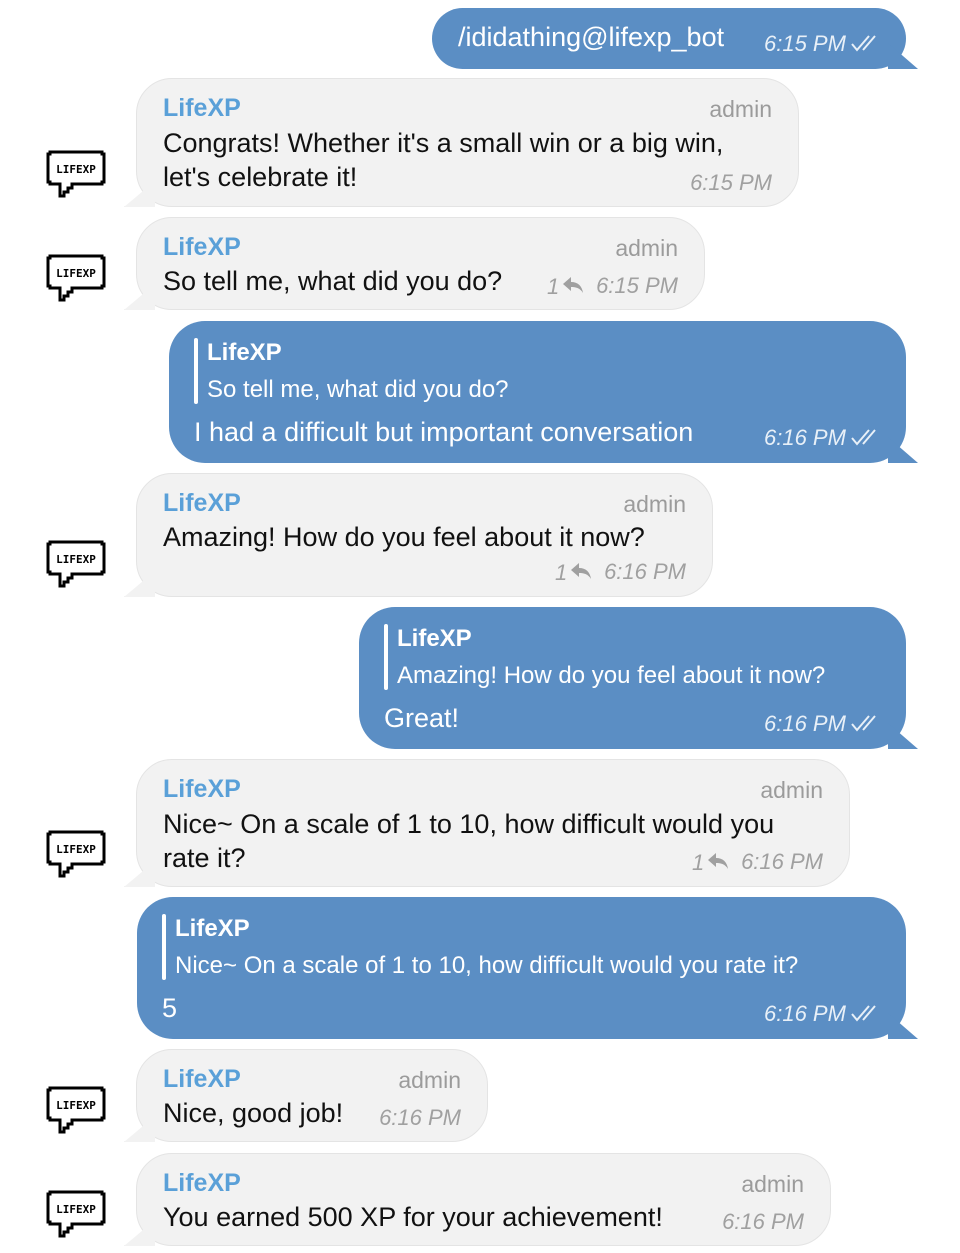 The image size is (960, 1253). Describe the element at coordinates (253, 1113) in the screenshot. I see `message-text: Nice, good job!` at that location.